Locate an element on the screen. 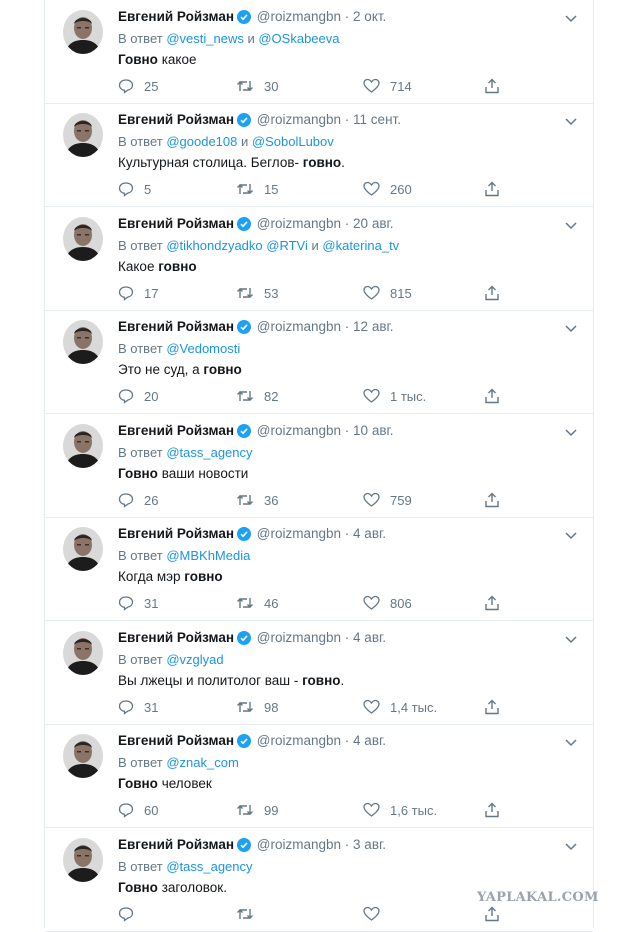  reply-button: 26 is located at coordinates (138, 500).